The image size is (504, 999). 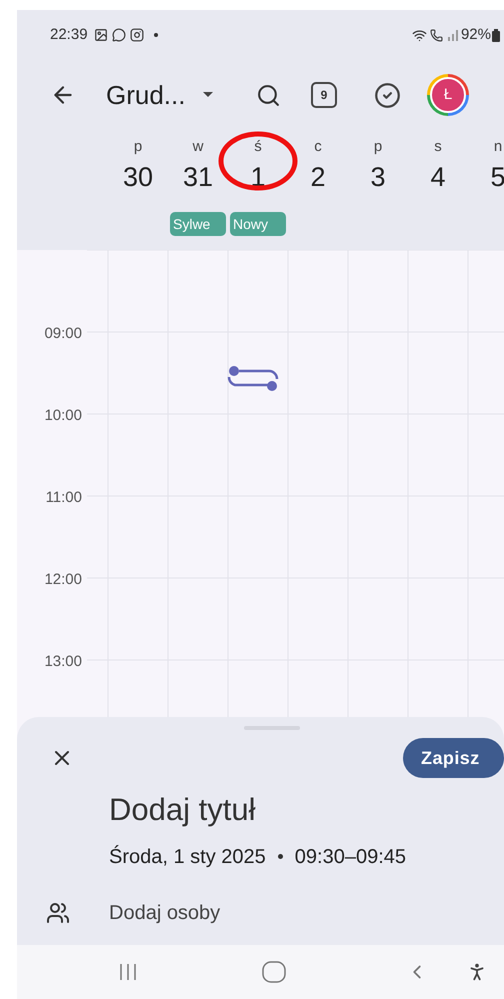 What do you see at coordinates (62, 416) in the screenshot?
I see `hour-label: 10:00` at bounding box center [62, 416].